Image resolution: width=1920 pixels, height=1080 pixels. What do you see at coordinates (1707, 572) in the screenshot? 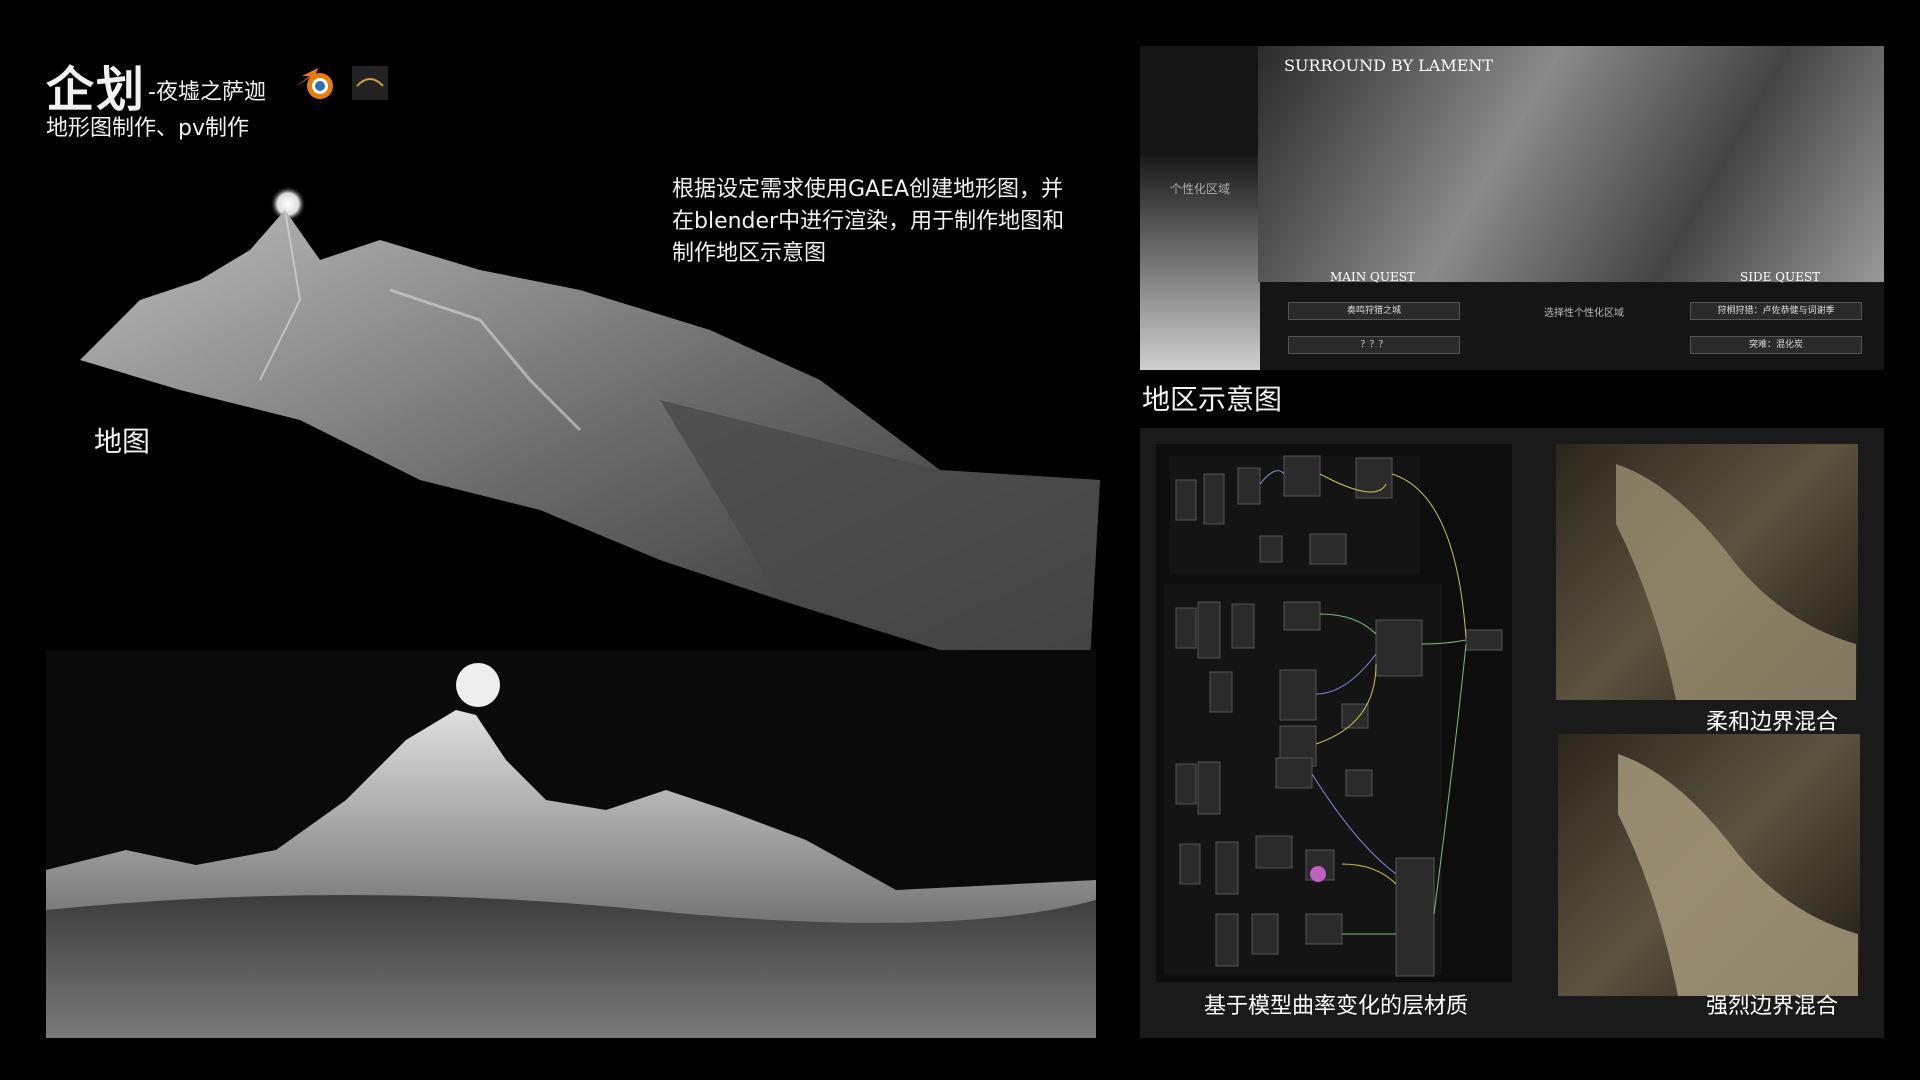
I see `soft-blend-render` at bounding box center [1707, 572].